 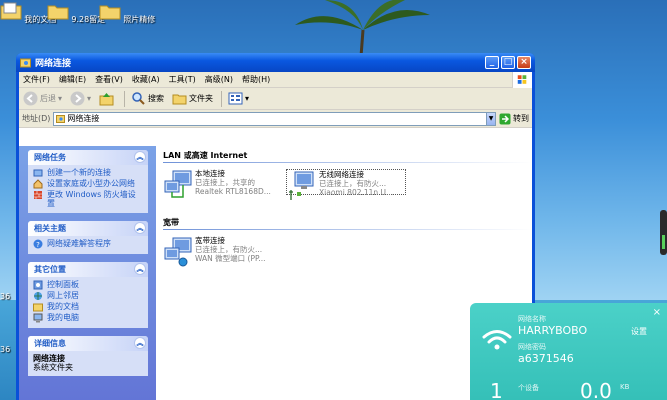 What do you see at coordinates (219, 79) in the screenshot?
I see `menu-advanced: 高级(N)` at bounding box center [219, 79].